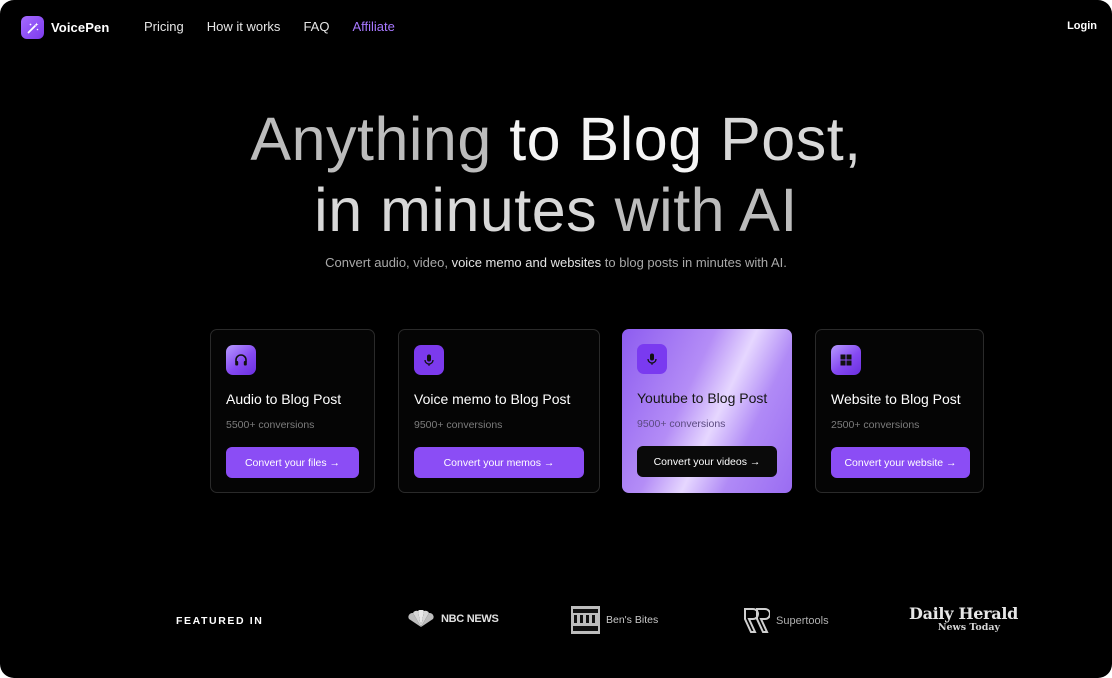 This screenshot has width=1112, height=678. Describe the element at coordinates (380, 139) in the screenshot. I see `hero-title-part: Anything` at that location.